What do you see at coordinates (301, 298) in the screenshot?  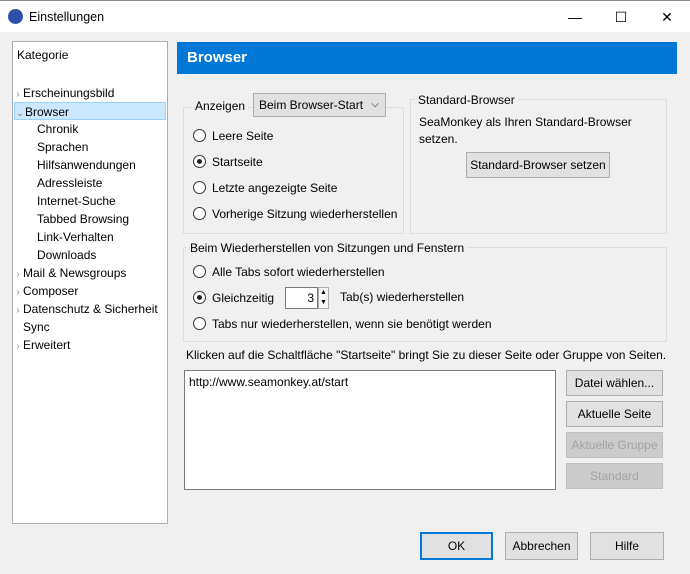 I see `tab-count-input: 3` at bounding box center [301, 298].